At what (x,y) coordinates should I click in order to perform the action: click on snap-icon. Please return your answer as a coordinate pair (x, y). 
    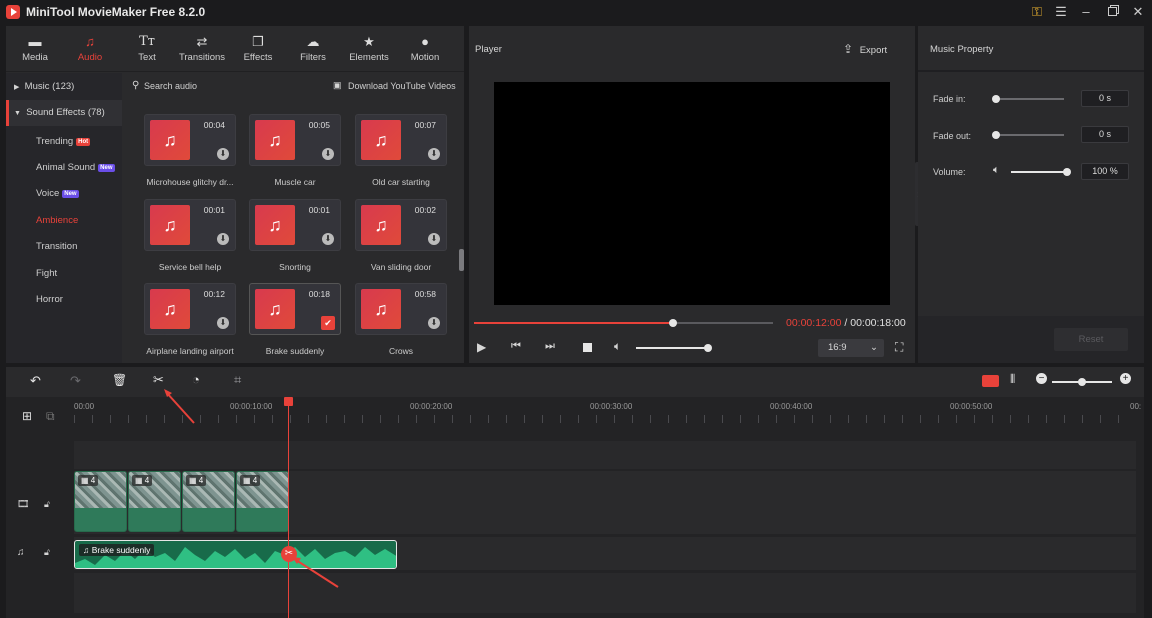
    Looking at the image, I should click on (990, 381).